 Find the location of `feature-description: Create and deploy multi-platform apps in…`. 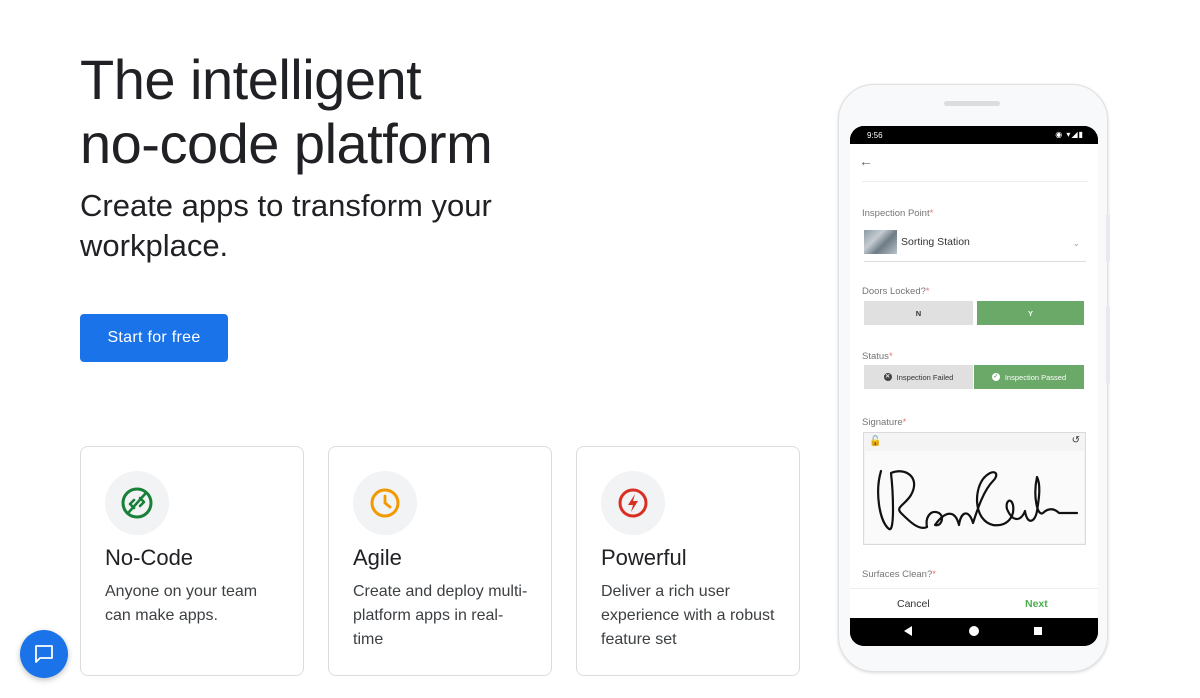

feature-description: Create and deploy multi-platform apps in… is located at coordinates (440, 615).